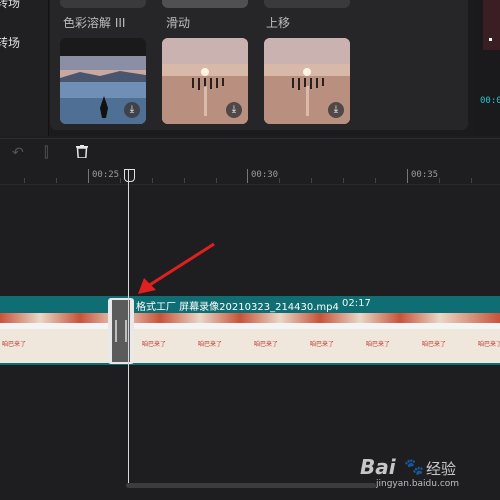 Image resolution: width=500 pixels, height=500 pixels. I want to click on timeline-scrollbar, so click(251, 485).